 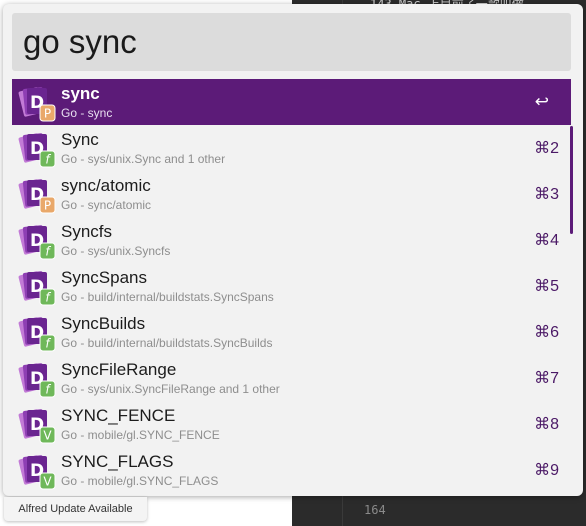 What do you see at coordinates (546, 332) in the screenshot?
I see `shortcut-hint: ⌘6` at bounding box center [546, 332].